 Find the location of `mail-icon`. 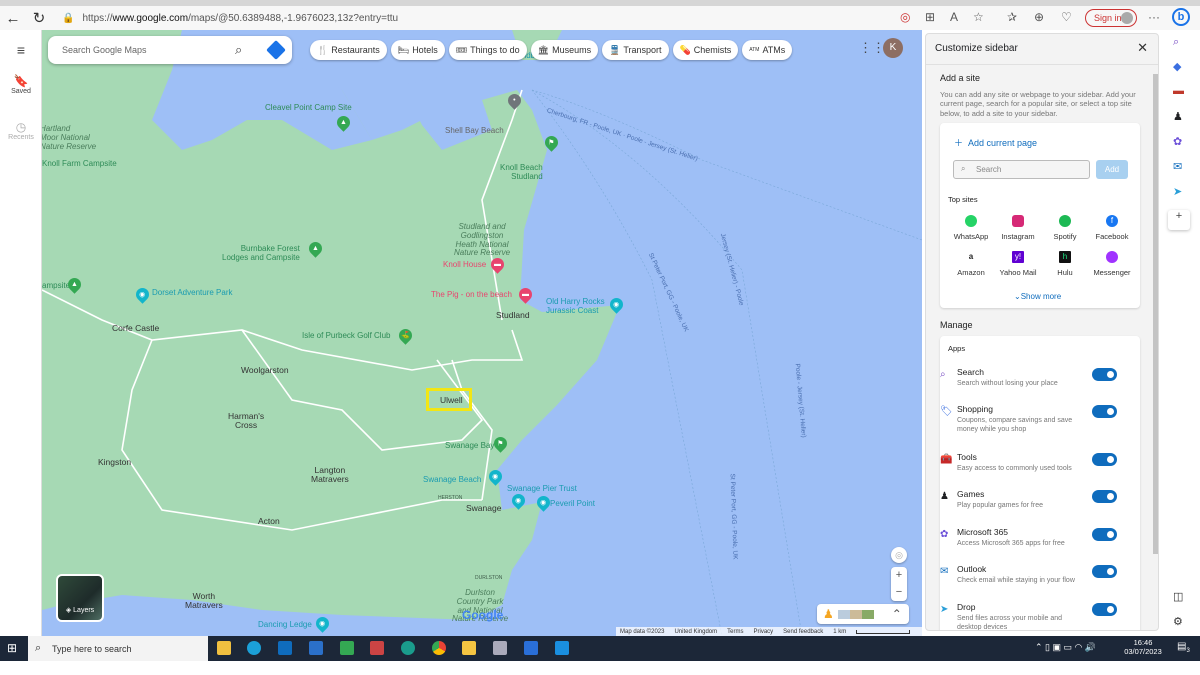

mail-icon is located at coordinates (562, 648).